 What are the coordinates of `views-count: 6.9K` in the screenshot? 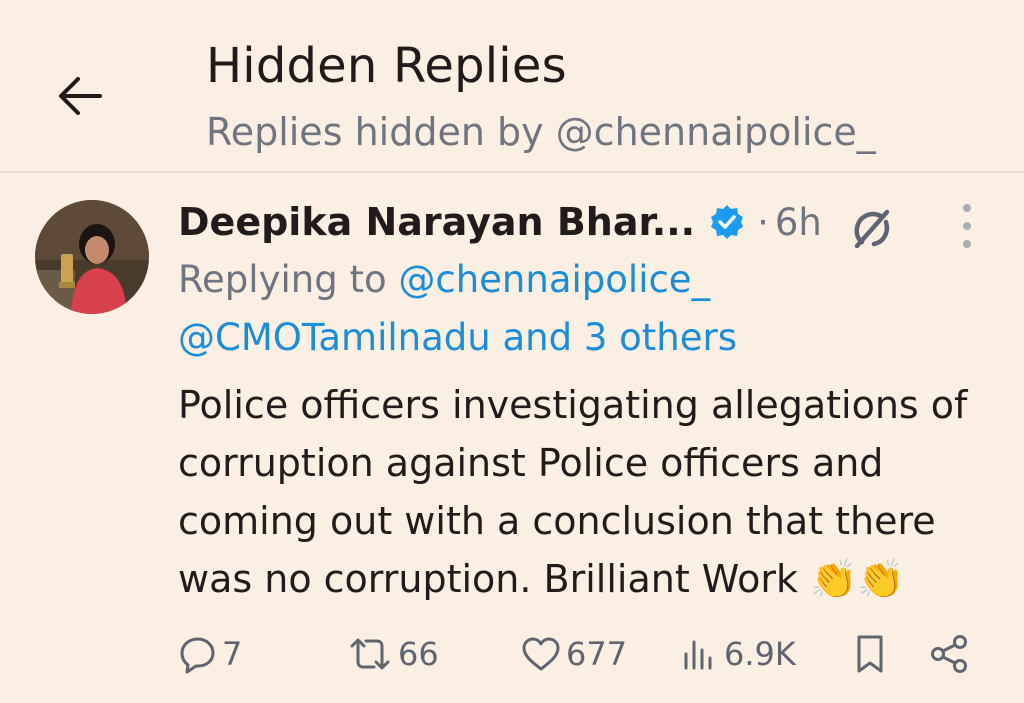 It's located at (760, 654).